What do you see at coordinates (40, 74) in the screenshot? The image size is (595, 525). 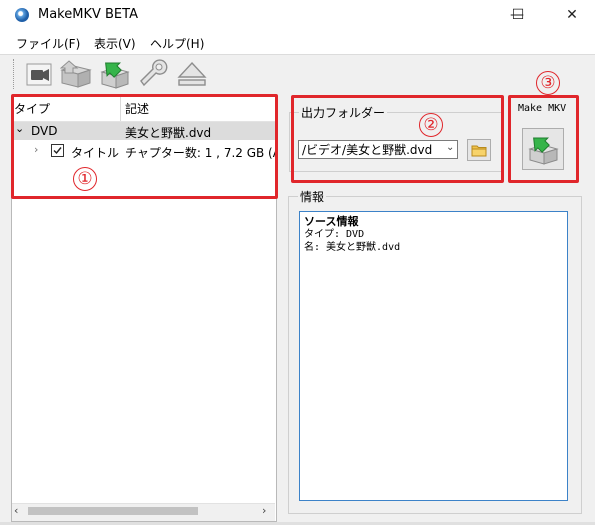 I see `open-files-icon` at bounding box center [40, 74].